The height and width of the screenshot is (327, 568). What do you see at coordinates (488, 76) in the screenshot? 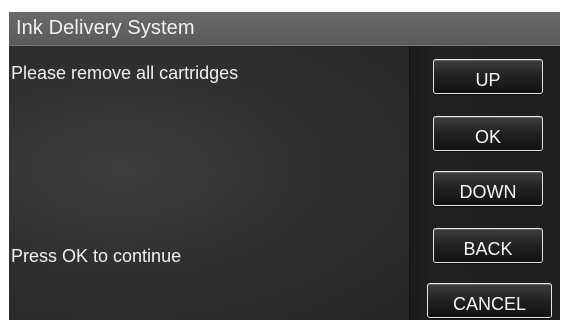
I see `up-button: UP` at bounding box center [488, 76].